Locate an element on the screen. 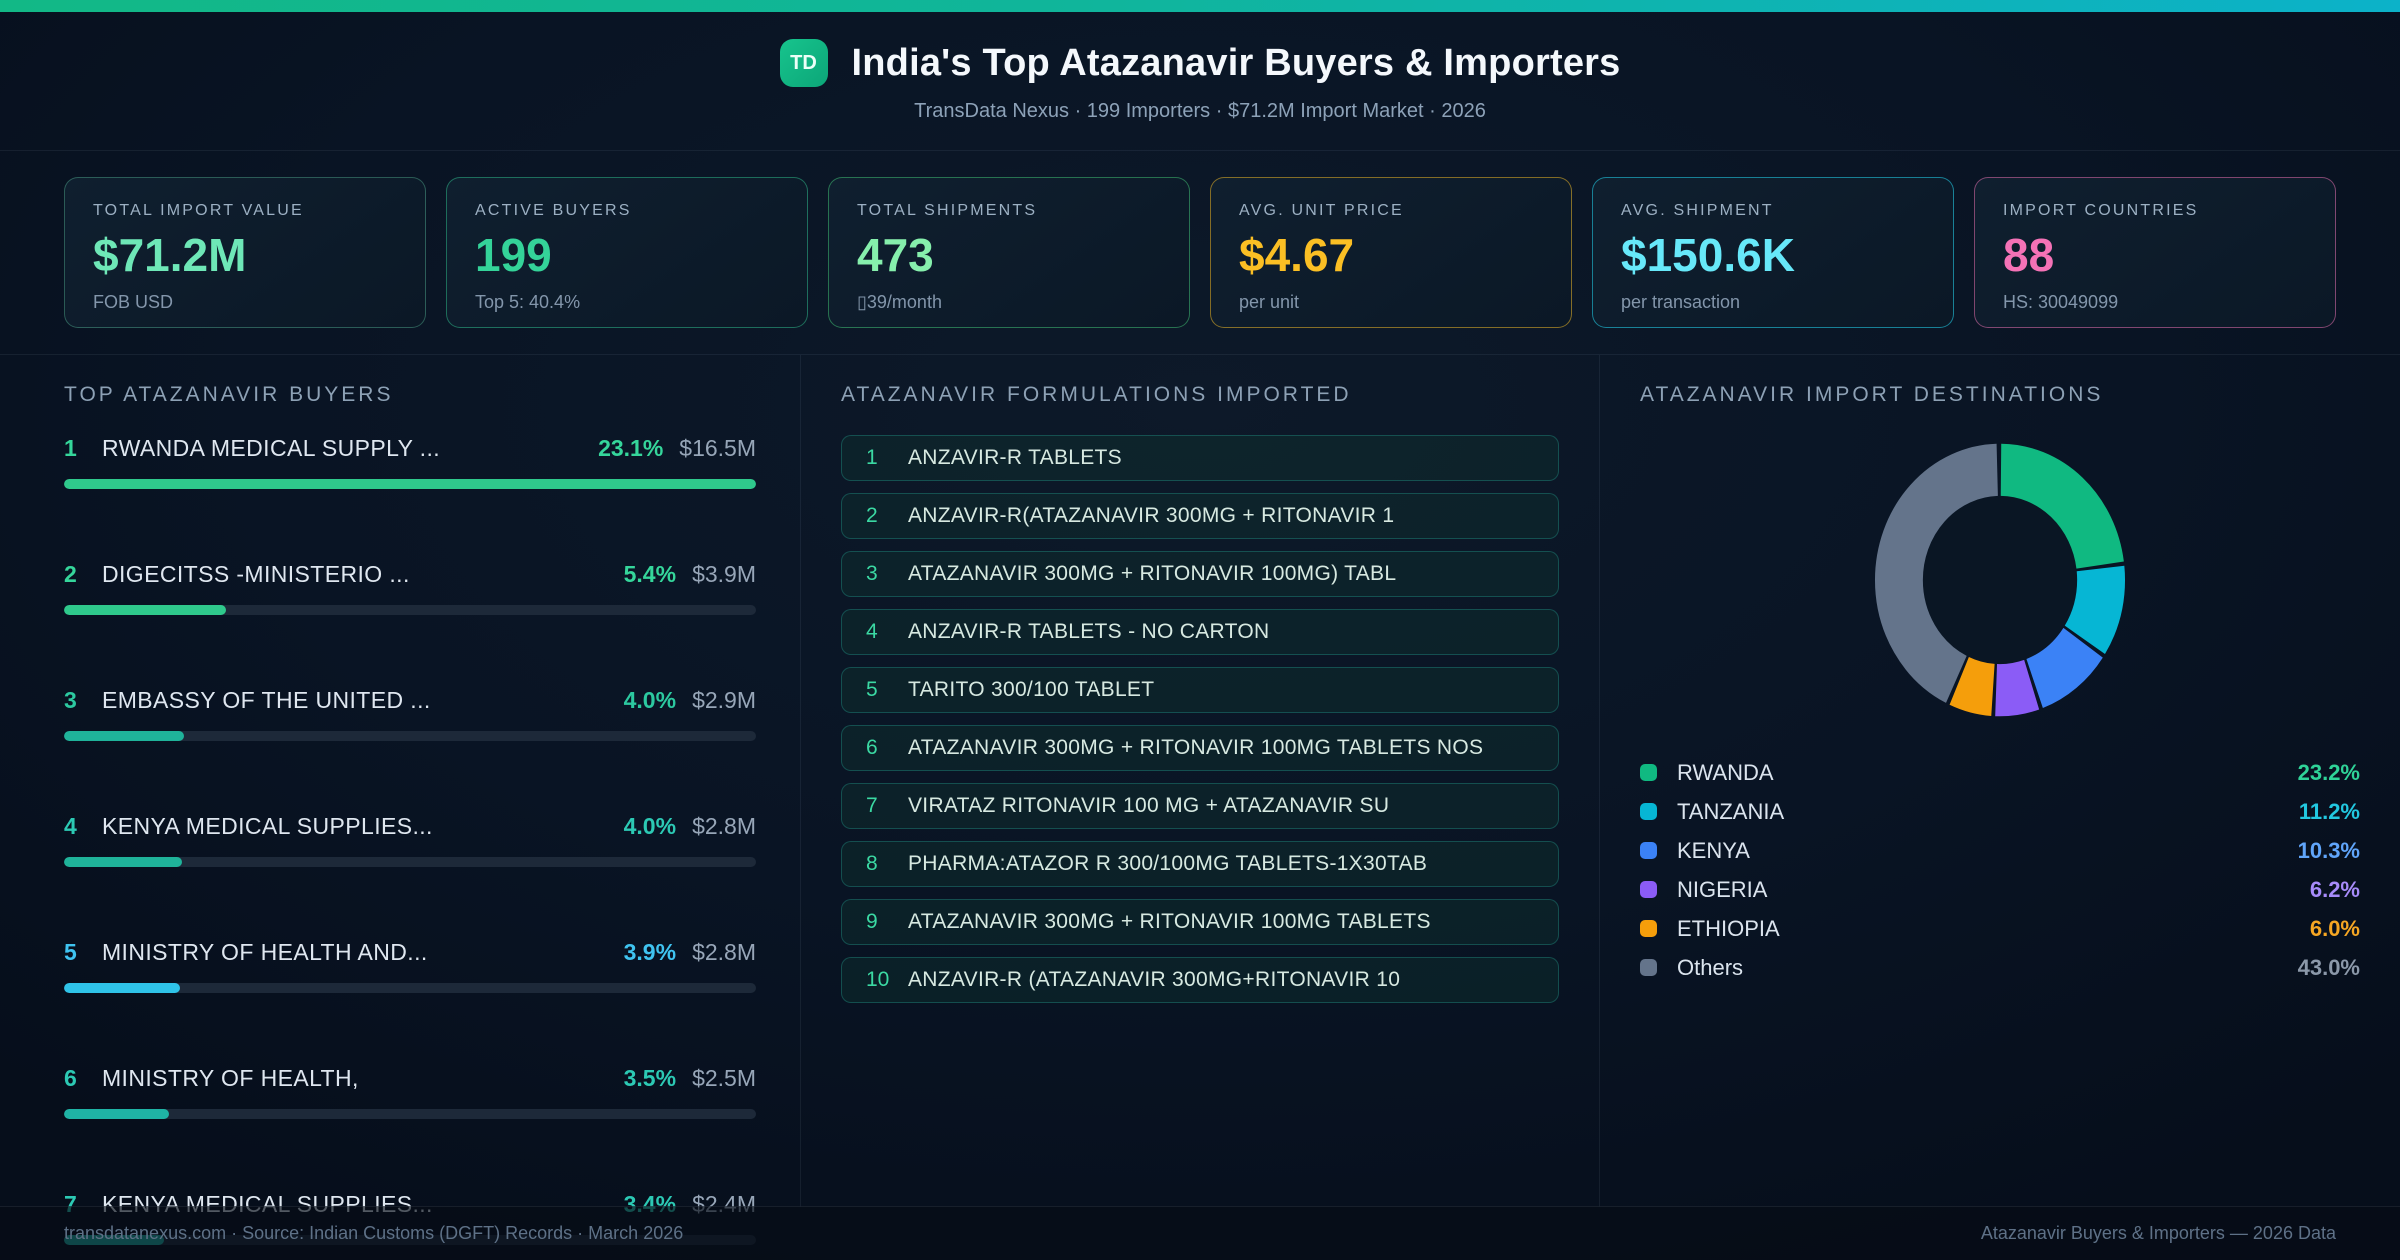 The height and width of the screenshot is (1260, 2400). stat-sub: per unit is located at coordinates (1269, 302).